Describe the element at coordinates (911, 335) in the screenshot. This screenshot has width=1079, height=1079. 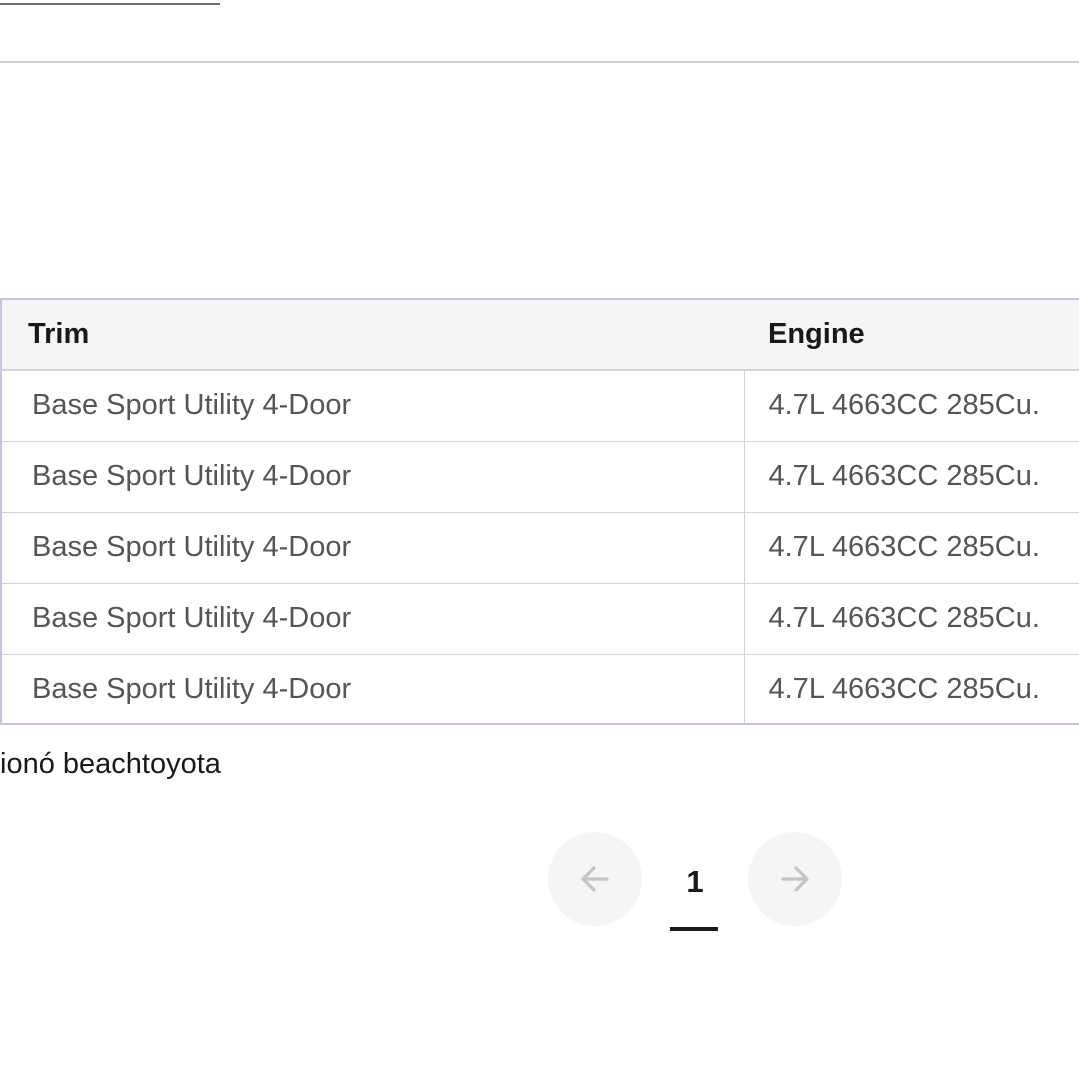
I see `column-header-engine: Engine` at that location.